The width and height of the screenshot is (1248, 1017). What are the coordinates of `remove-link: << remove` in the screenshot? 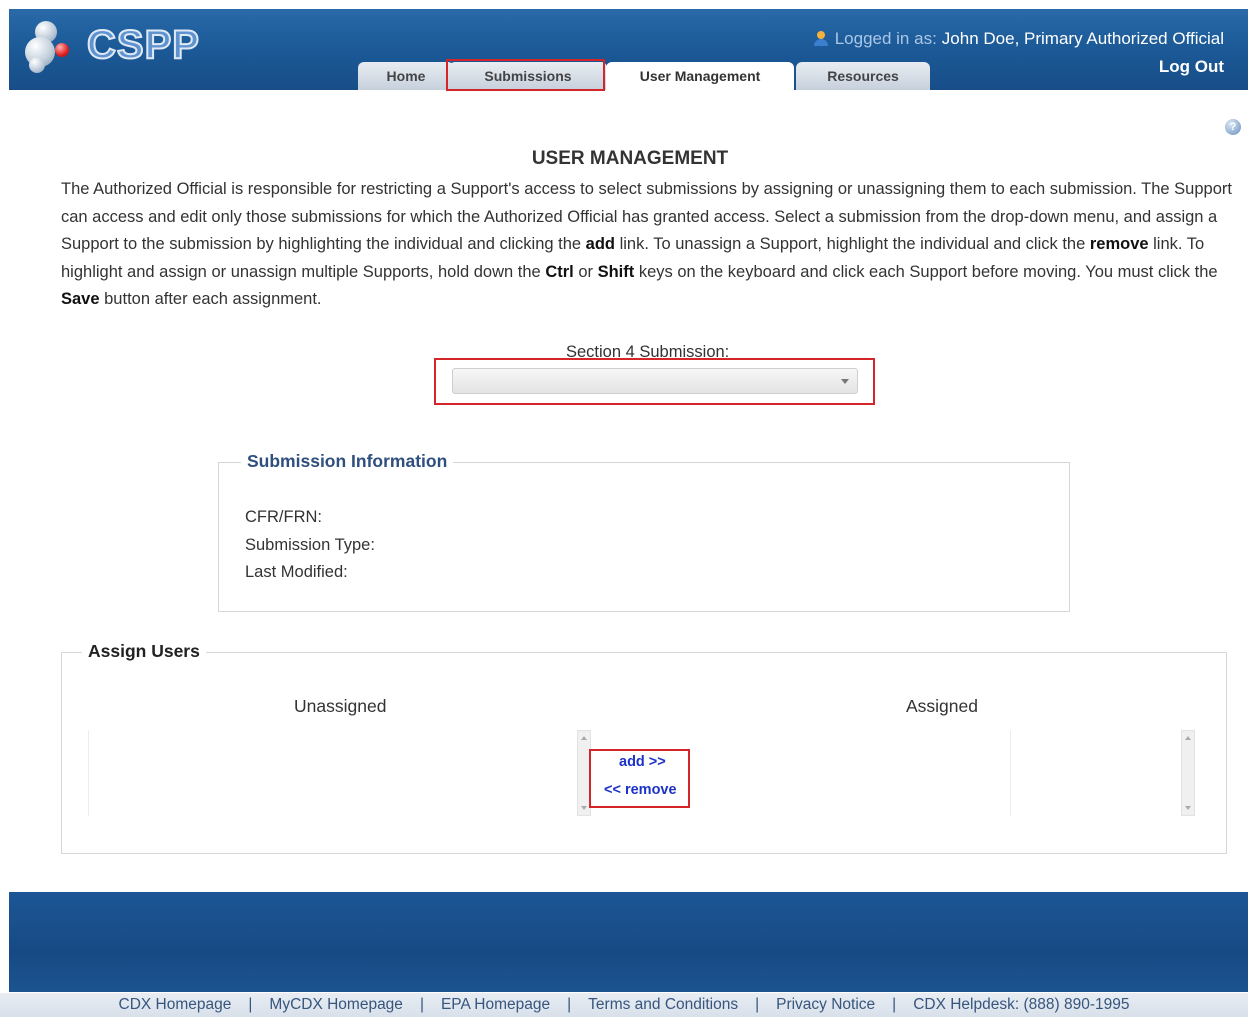 It's located at (640, 790).